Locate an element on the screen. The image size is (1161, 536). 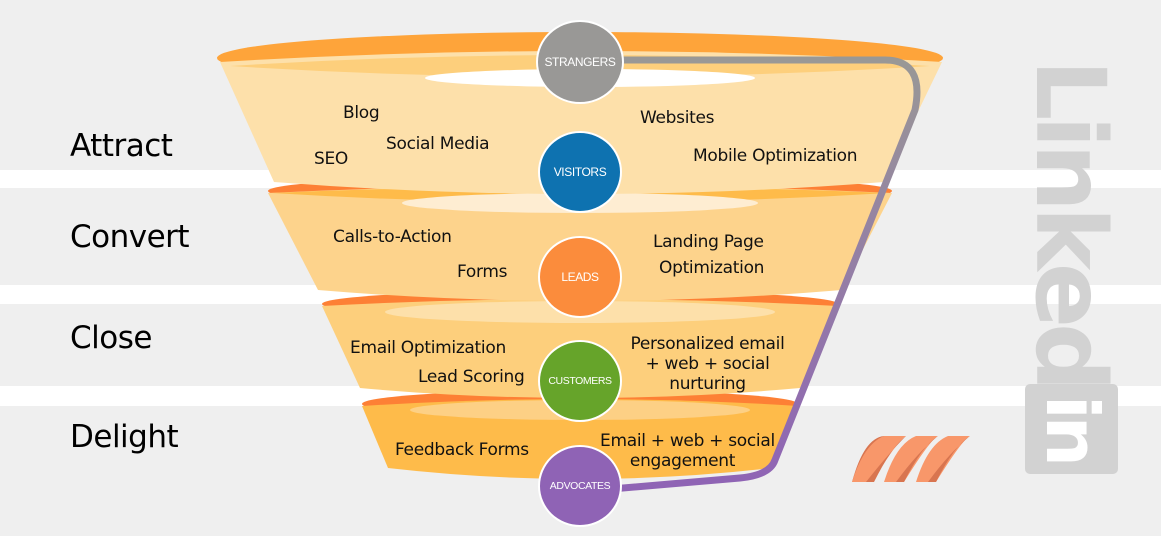
node-label: STRANGERS is located at coordinates (580, 62).